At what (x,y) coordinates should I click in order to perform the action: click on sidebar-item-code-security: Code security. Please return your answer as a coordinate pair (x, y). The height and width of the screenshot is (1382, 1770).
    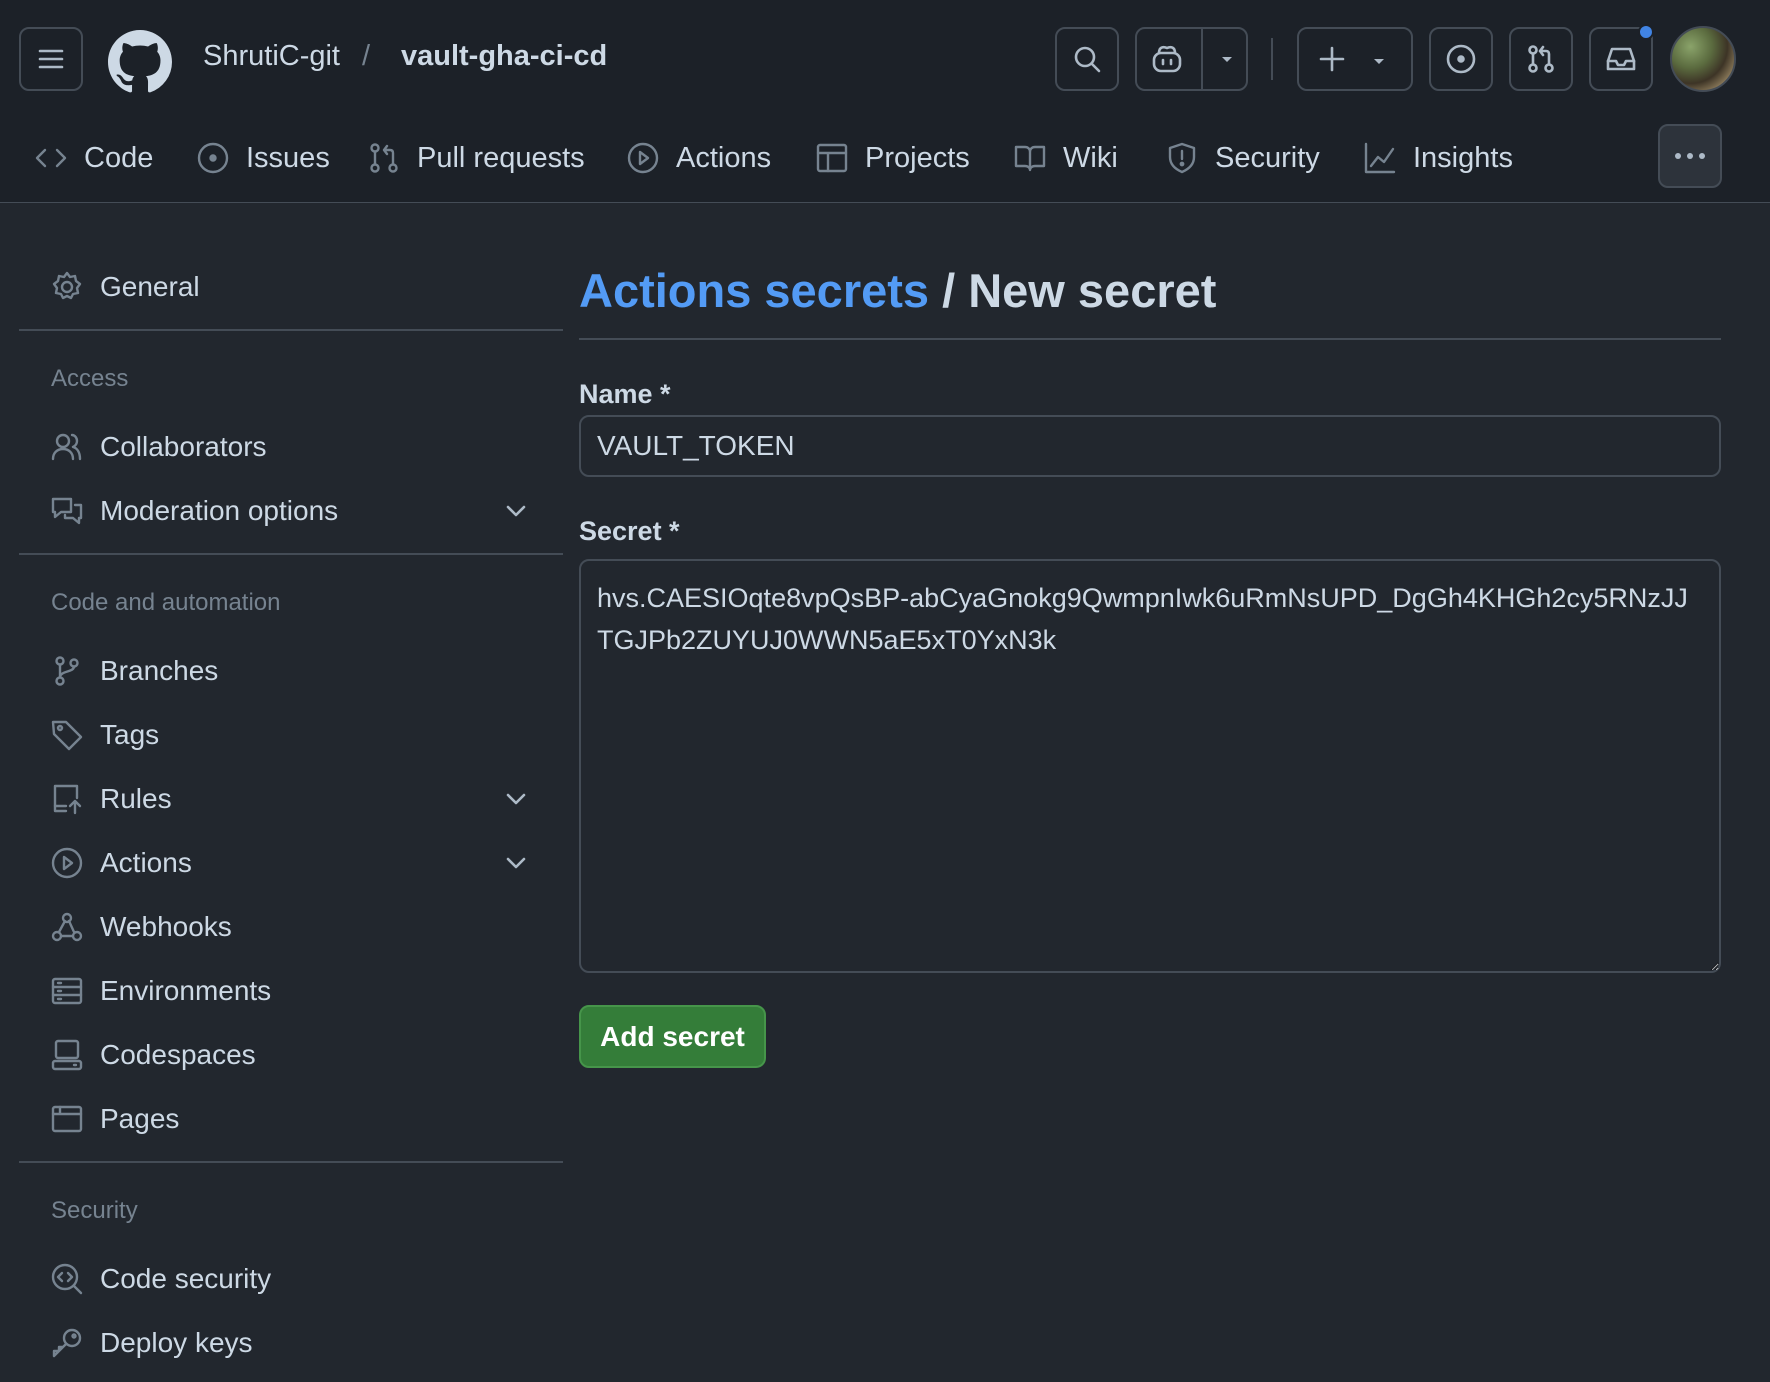
    Looking at the image, I should click on (290, 1279).